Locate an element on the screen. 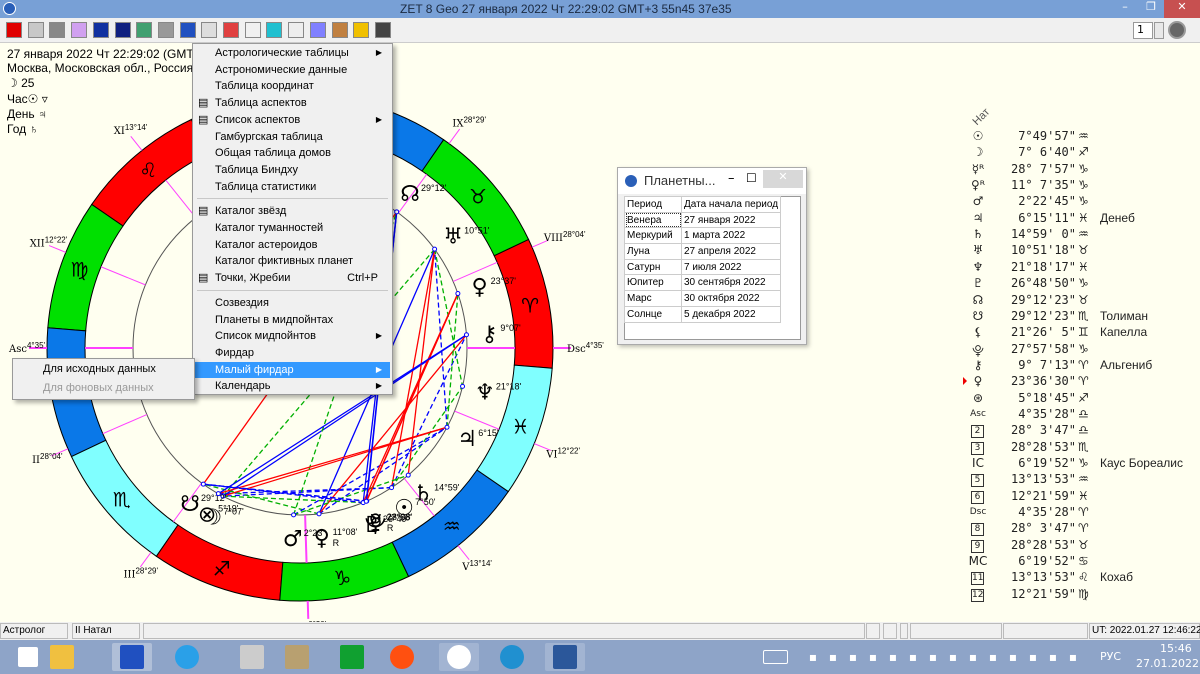 This screenshot has height=674, width=1200. spinner-arrows is located at coordinates (1159, 30).